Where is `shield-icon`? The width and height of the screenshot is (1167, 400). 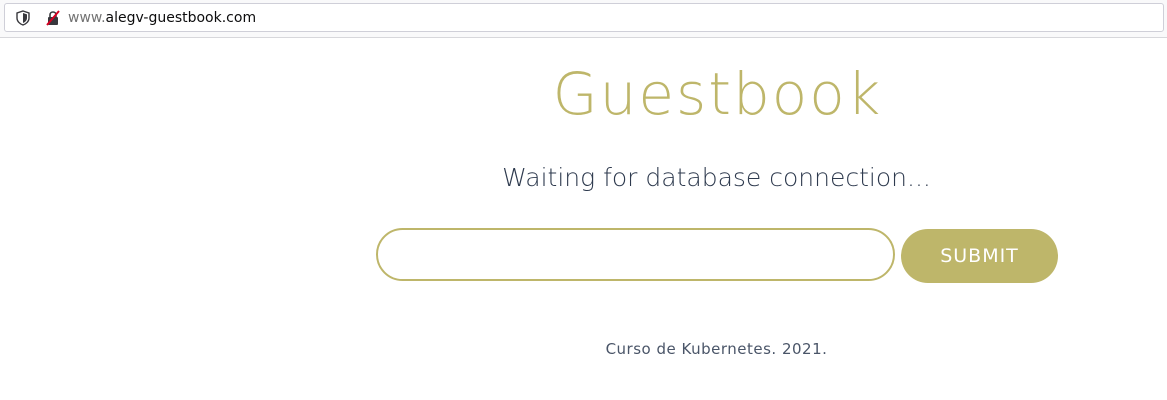 shield-icon is located at coordinates (23, 18).